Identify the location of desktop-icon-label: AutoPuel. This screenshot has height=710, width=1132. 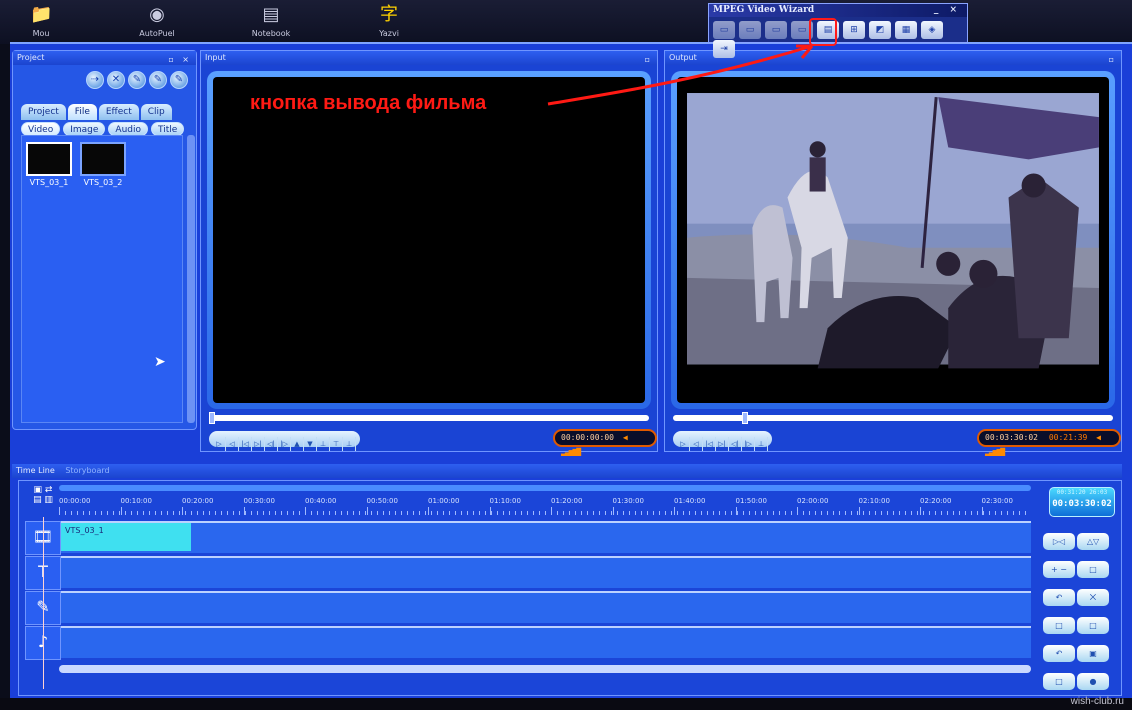
(157, 33).